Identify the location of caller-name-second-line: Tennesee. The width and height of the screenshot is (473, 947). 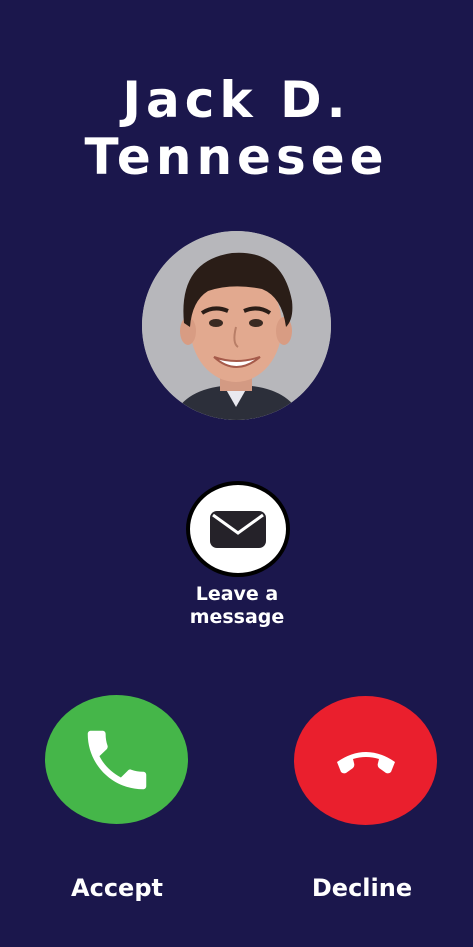
(236, 157).